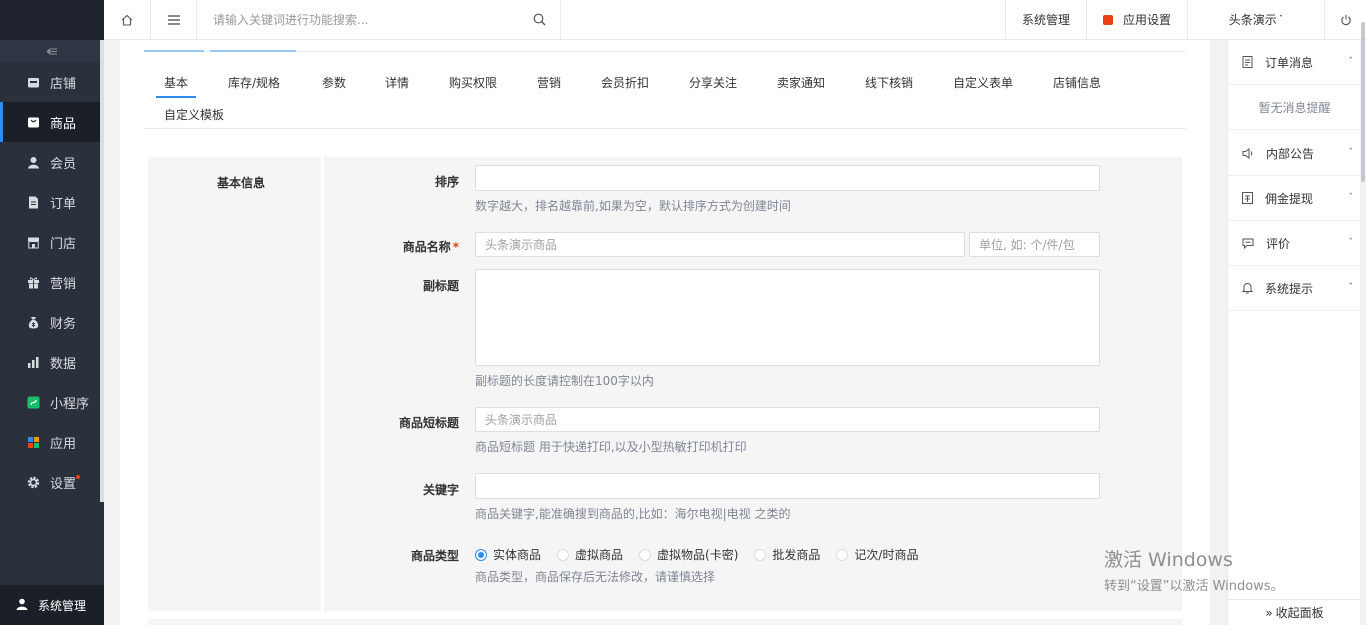 Image resolution: width=1366 pixels, height=625 pixels. What do you see at coordinates (102, 271) in the screenshot?
I see `sidebar-scroll-edge` at bounding box center [102, 271].